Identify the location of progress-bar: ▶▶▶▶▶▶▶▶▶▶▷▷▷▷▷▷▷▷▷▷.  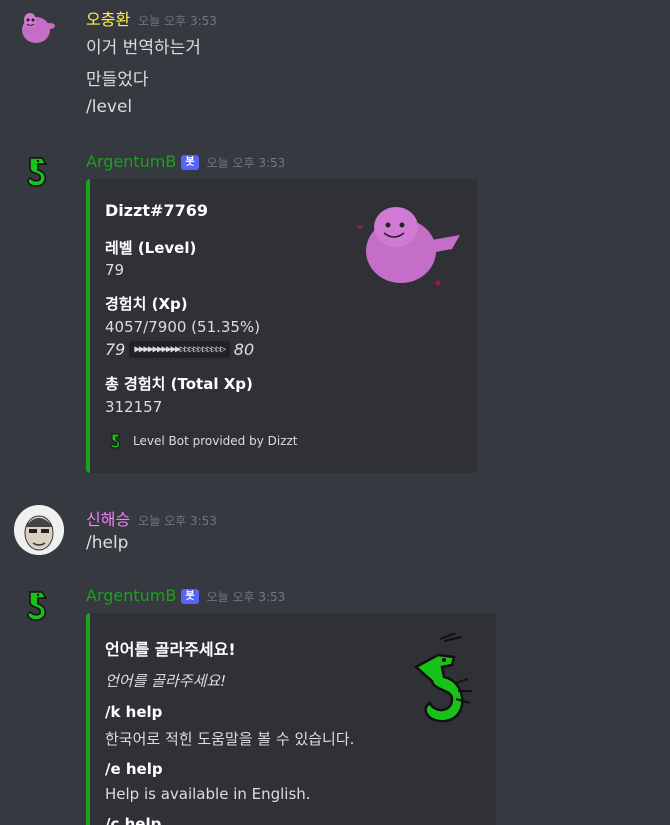
(179, 349).